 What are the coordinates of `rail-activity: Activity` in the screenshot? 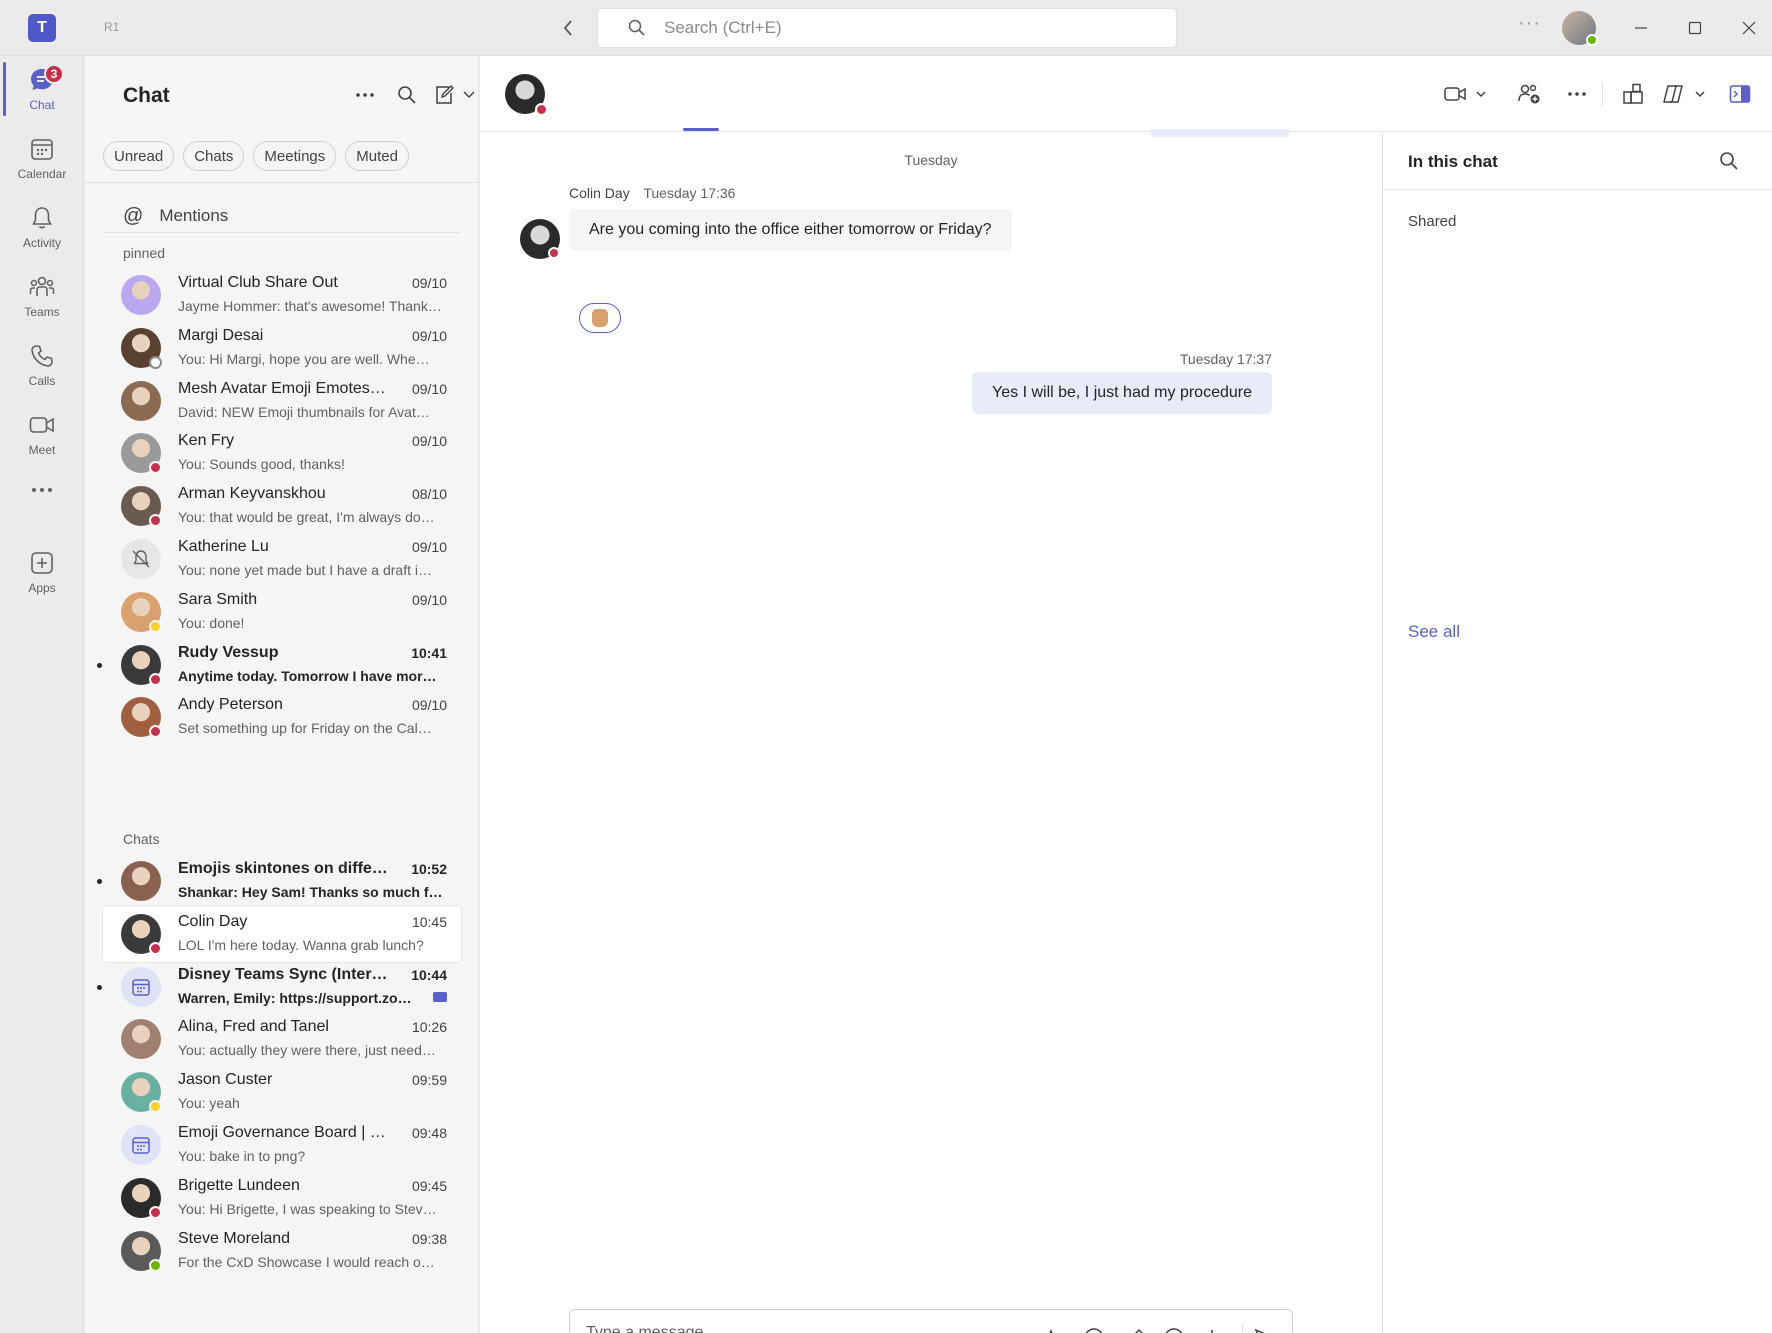 It's located at (42, 227).